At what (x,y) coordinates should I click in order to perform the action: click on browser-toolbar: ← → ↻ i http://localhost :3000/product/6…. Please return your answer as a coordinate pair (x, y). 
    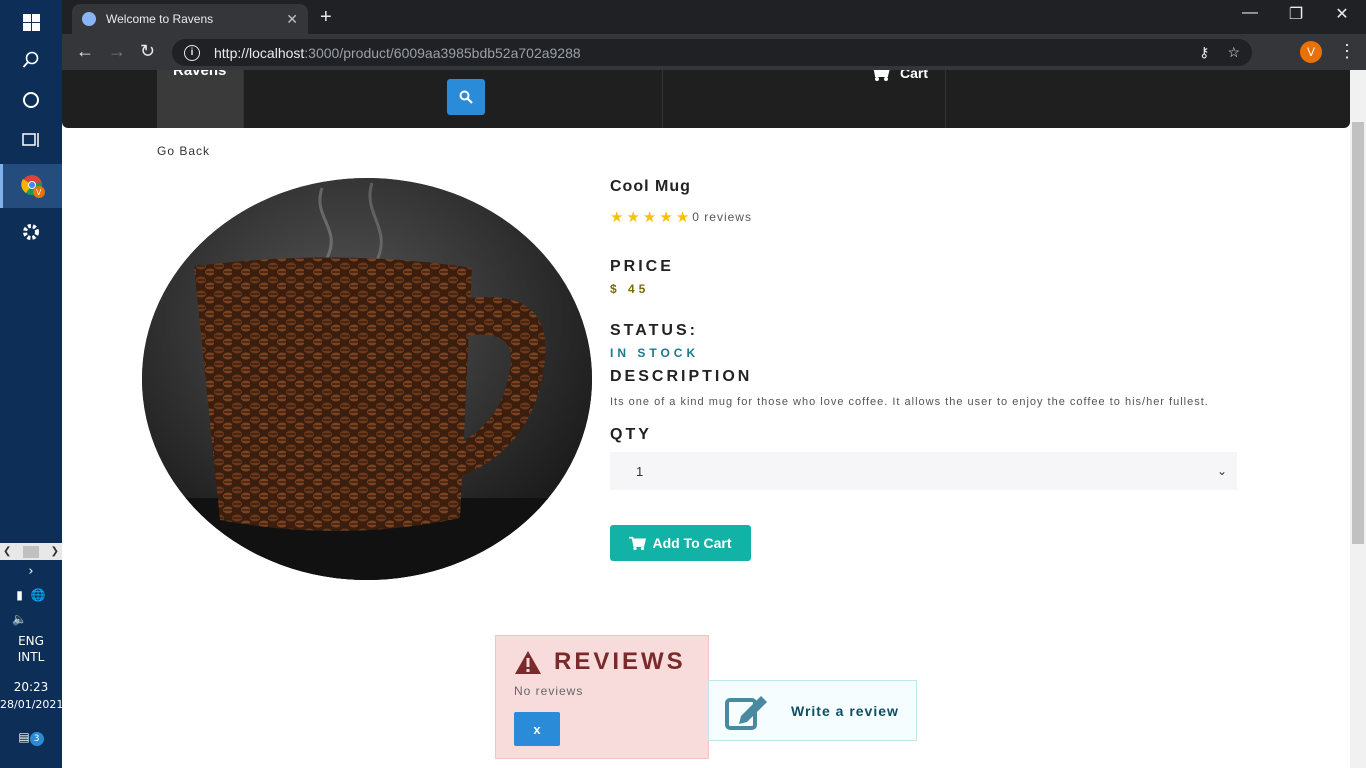
    Looking at the image, I should click on (714, 52).